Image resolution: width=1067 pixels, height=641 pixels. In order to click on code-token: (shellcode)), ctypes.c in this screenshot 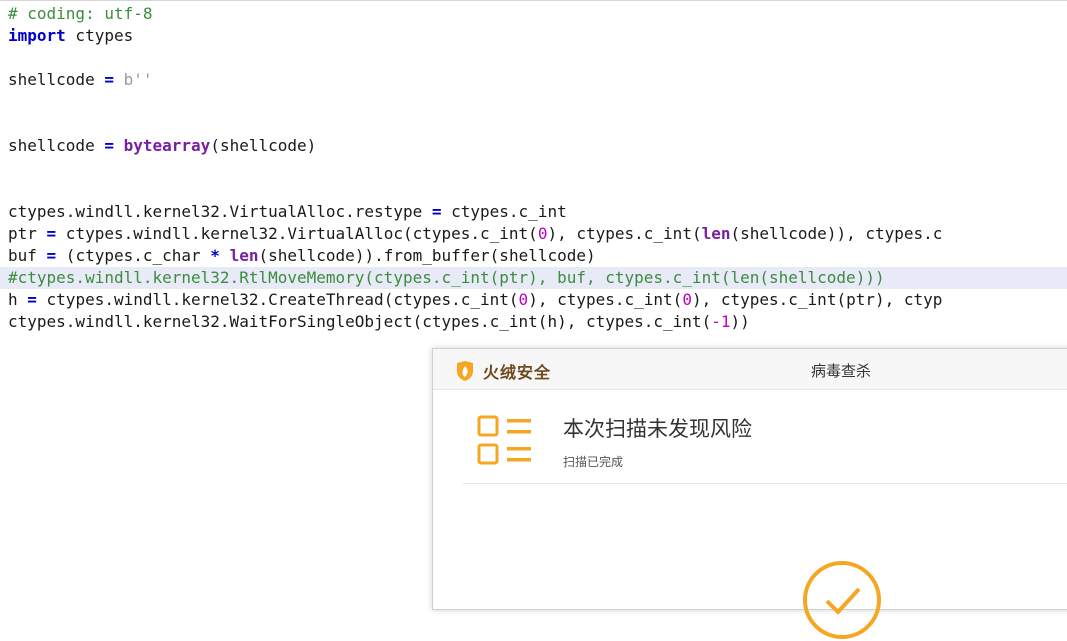, I will do `click(836, 233)`.